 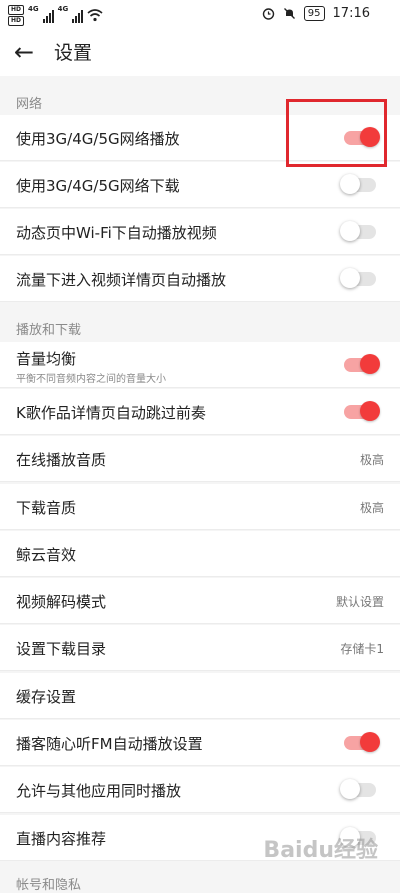 What do you see at coordinates (200, 554) in the screenshot?
I see `setting-row-whale-sound: 鲸云音效` at bounding box center [200, 554].